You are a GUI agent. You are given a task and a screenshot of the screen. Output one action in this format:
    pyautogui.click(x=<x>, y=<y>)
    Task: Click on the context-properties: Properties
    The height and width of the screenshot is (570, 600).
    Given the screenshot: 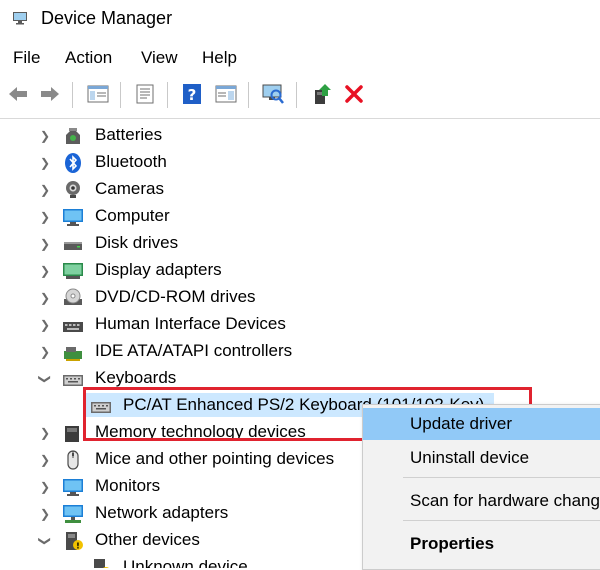 What is the action you would take?
    pyautogui.click(x=481, y=544)
    